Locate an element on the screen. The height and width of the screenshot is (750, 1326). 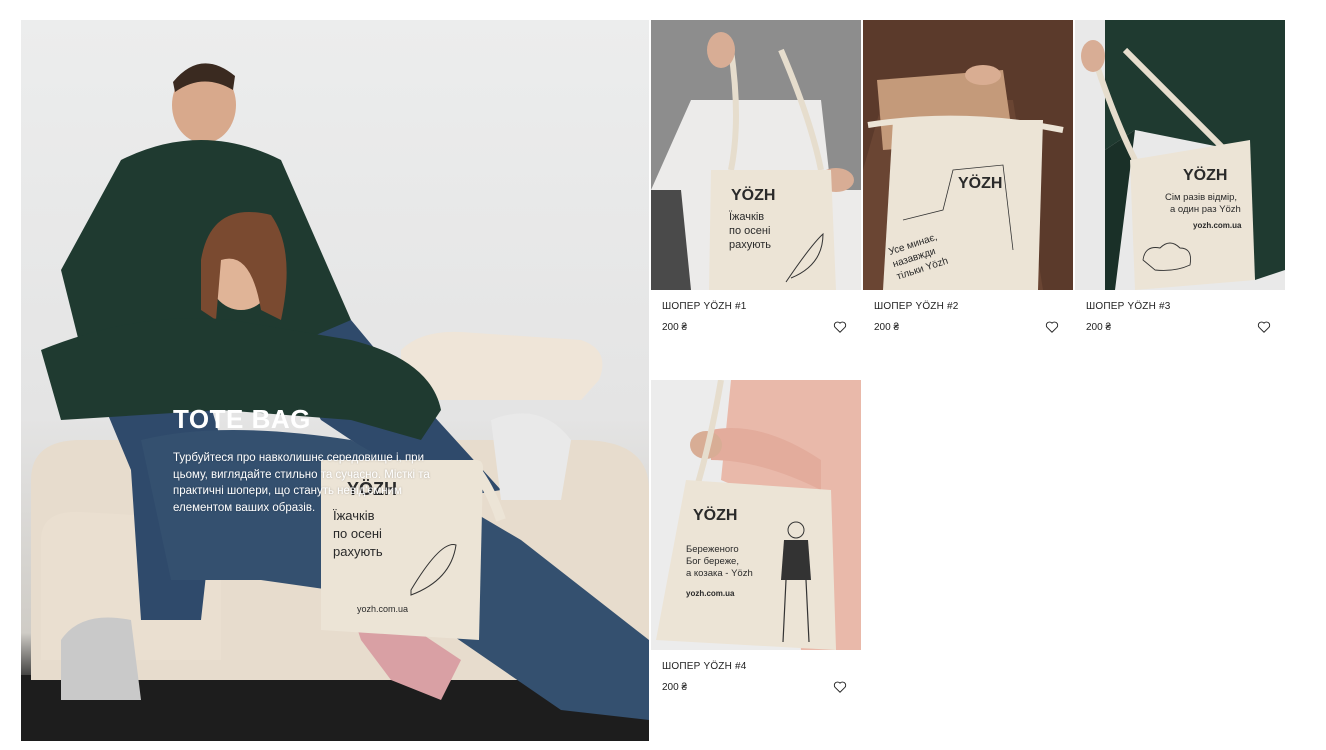
product-image: YÖZH Їжачків по осені рахують is located at coordinates (756, 155).